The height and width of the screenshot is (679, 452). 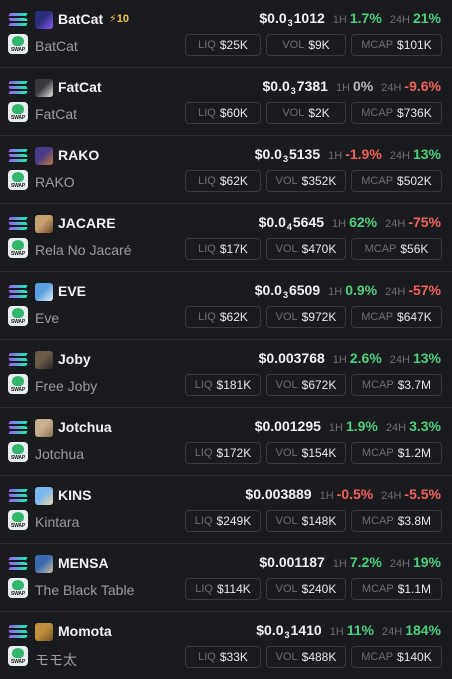 I want to click on price-change-line: $0.037381 1H 0% 24H -9.6%, so click(x=352, y=87).